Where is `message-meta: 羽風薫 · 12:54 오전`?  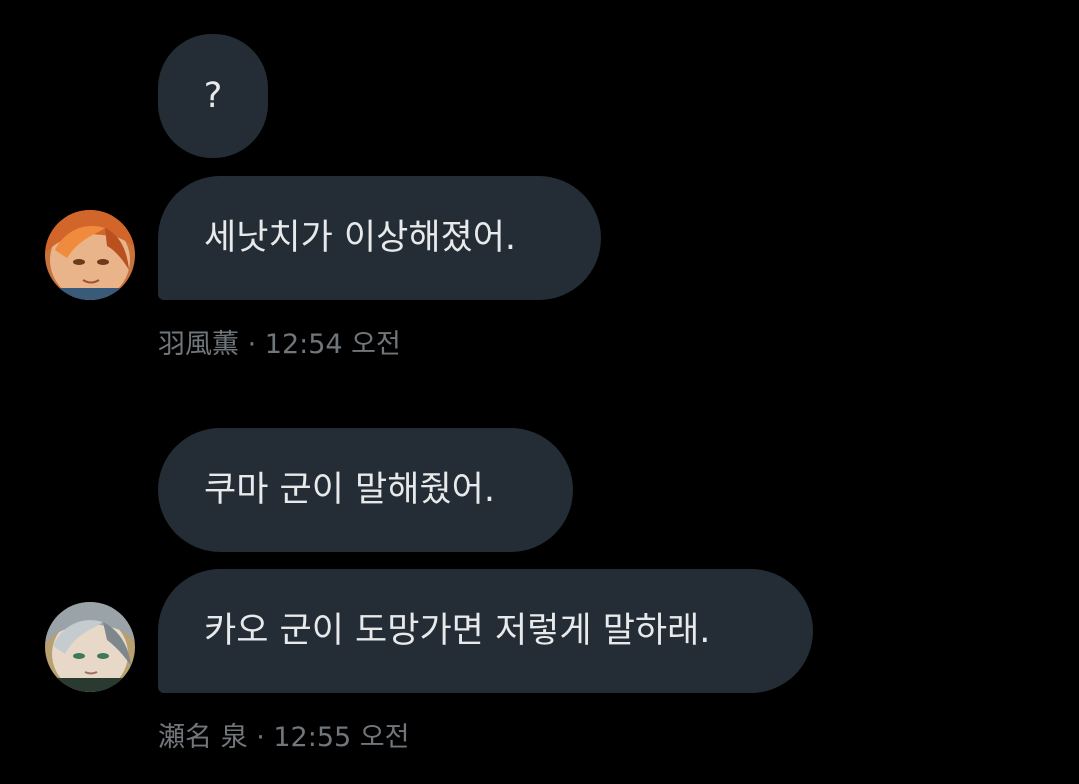
message-meta: 羽風薫 · 12:54 오전 is located at coordinates (279, 341).